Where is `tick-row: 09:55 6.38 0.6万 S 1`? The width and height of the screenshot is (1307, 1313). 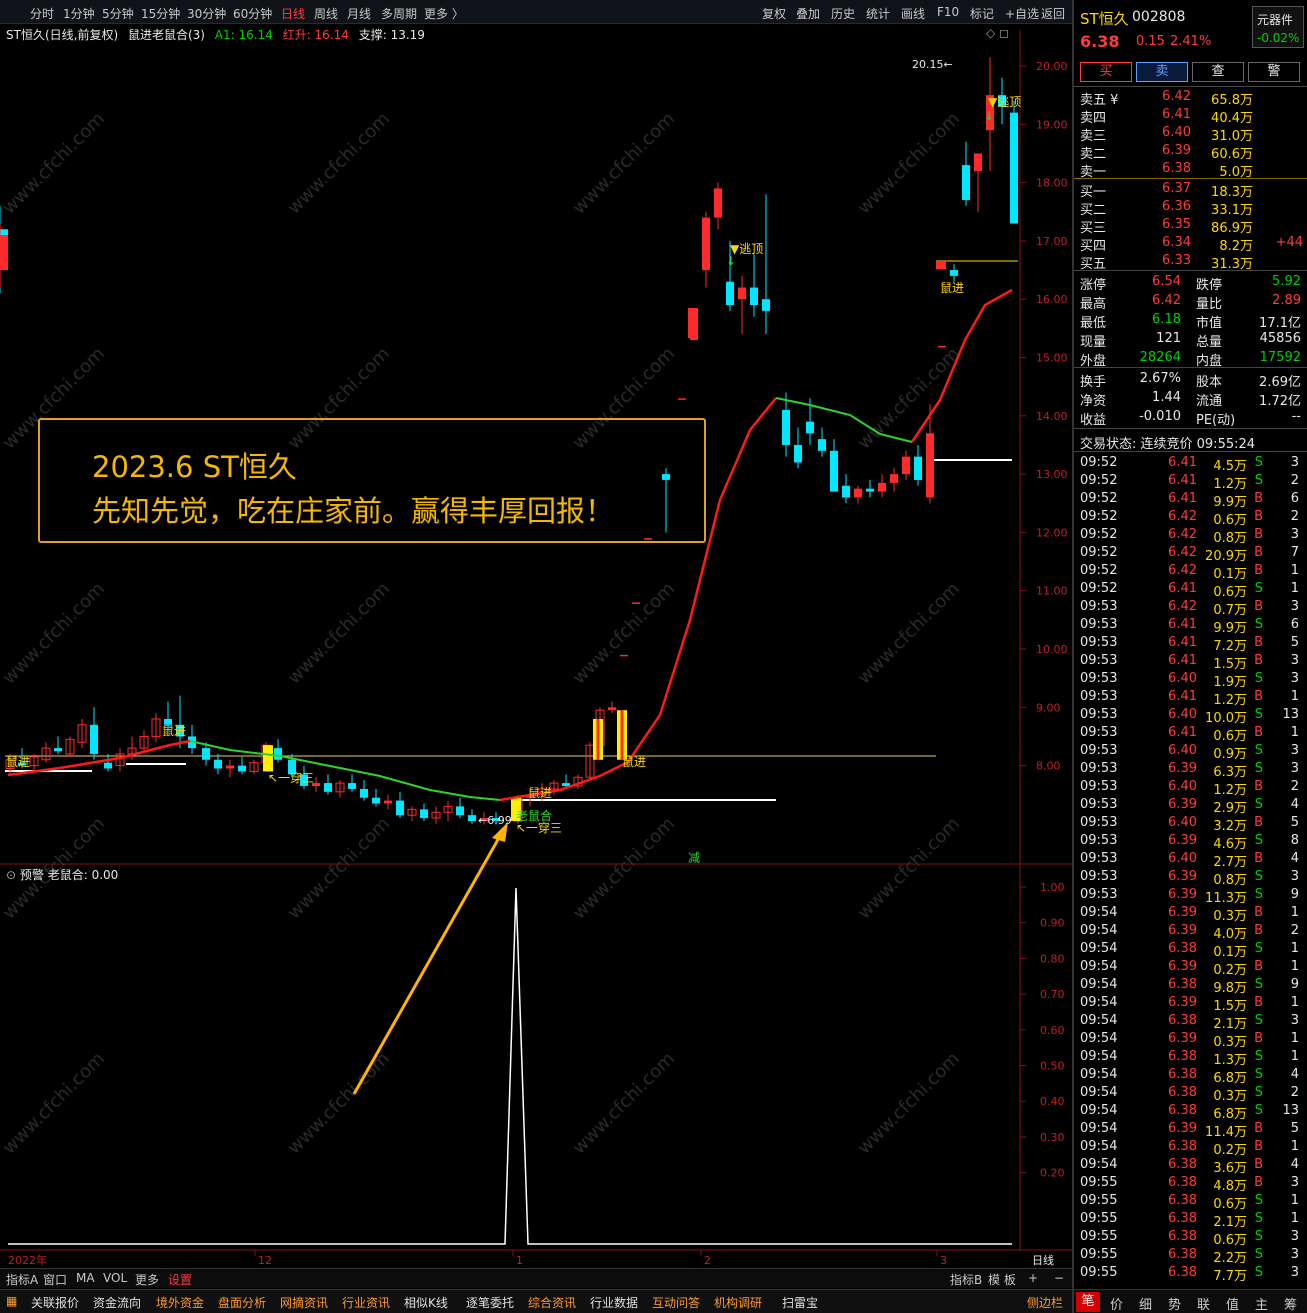 tick-row: 09:55 6.38 0.6万 S 1 is located at coordinates (1190, 1202).